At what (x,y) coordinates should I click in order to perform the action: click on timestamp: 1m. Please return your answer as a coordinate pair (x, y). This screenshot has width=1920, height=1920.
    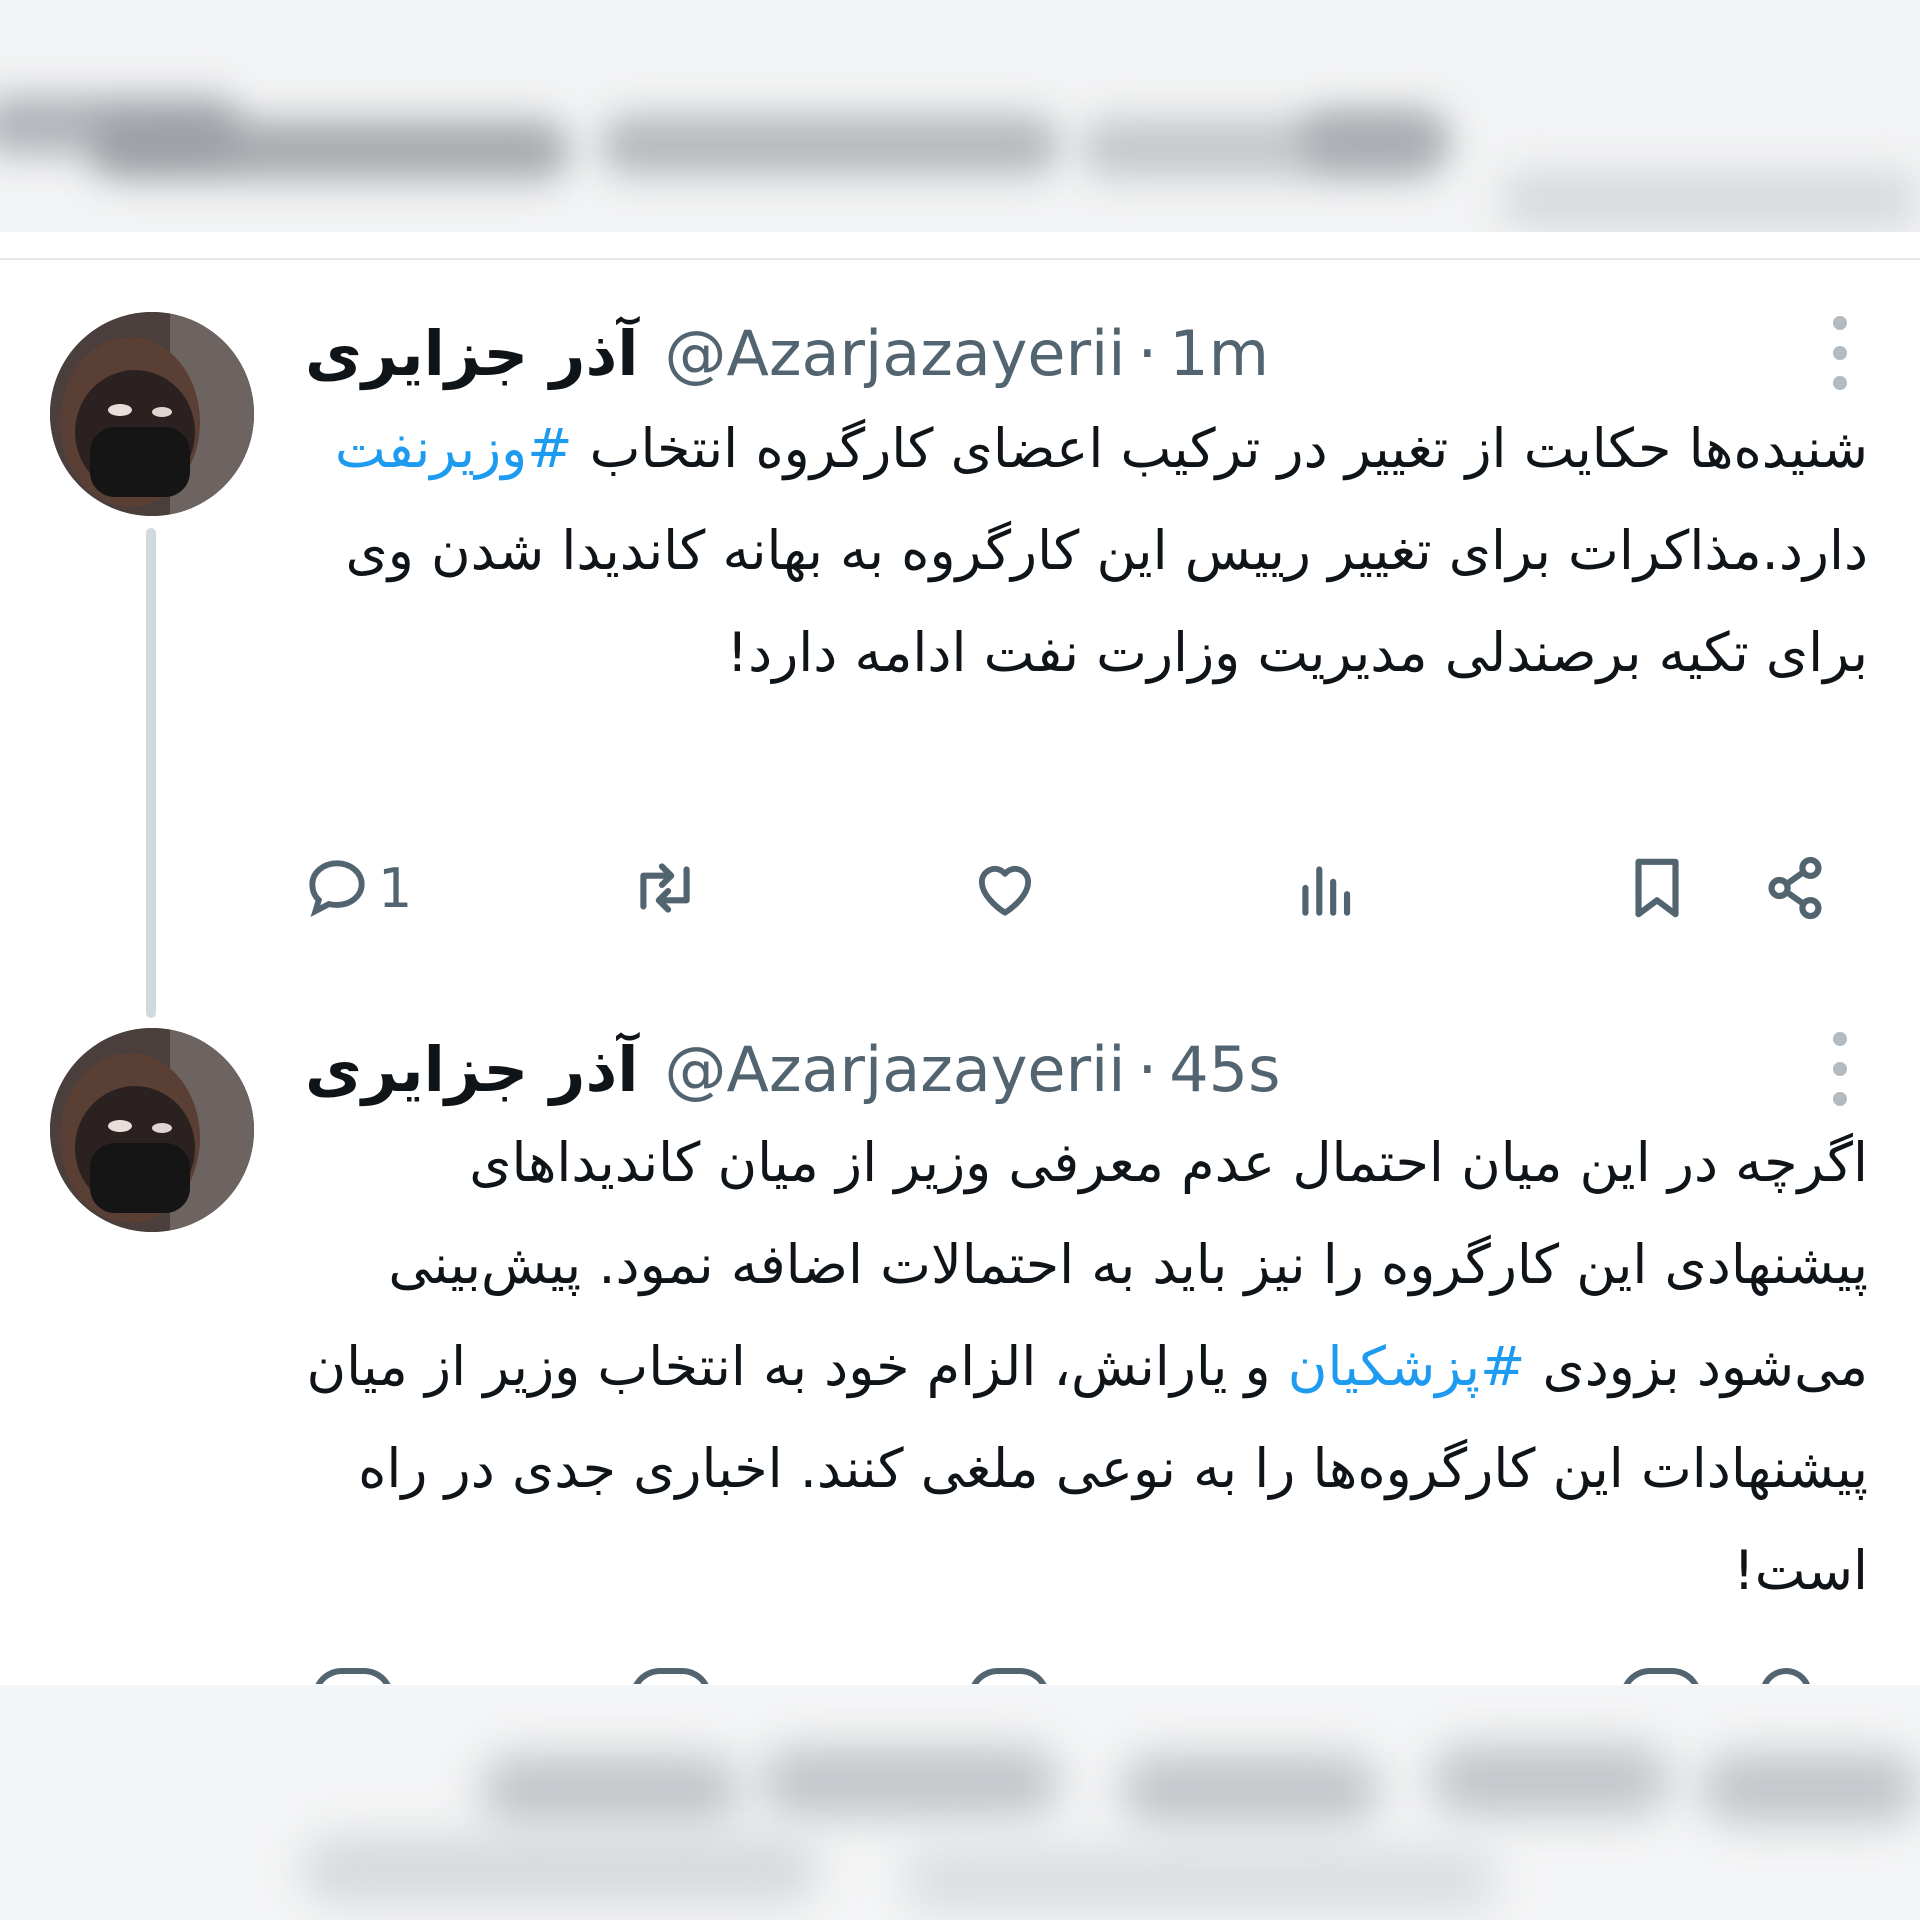
    Looking at the image, I should click on (1219, 353).